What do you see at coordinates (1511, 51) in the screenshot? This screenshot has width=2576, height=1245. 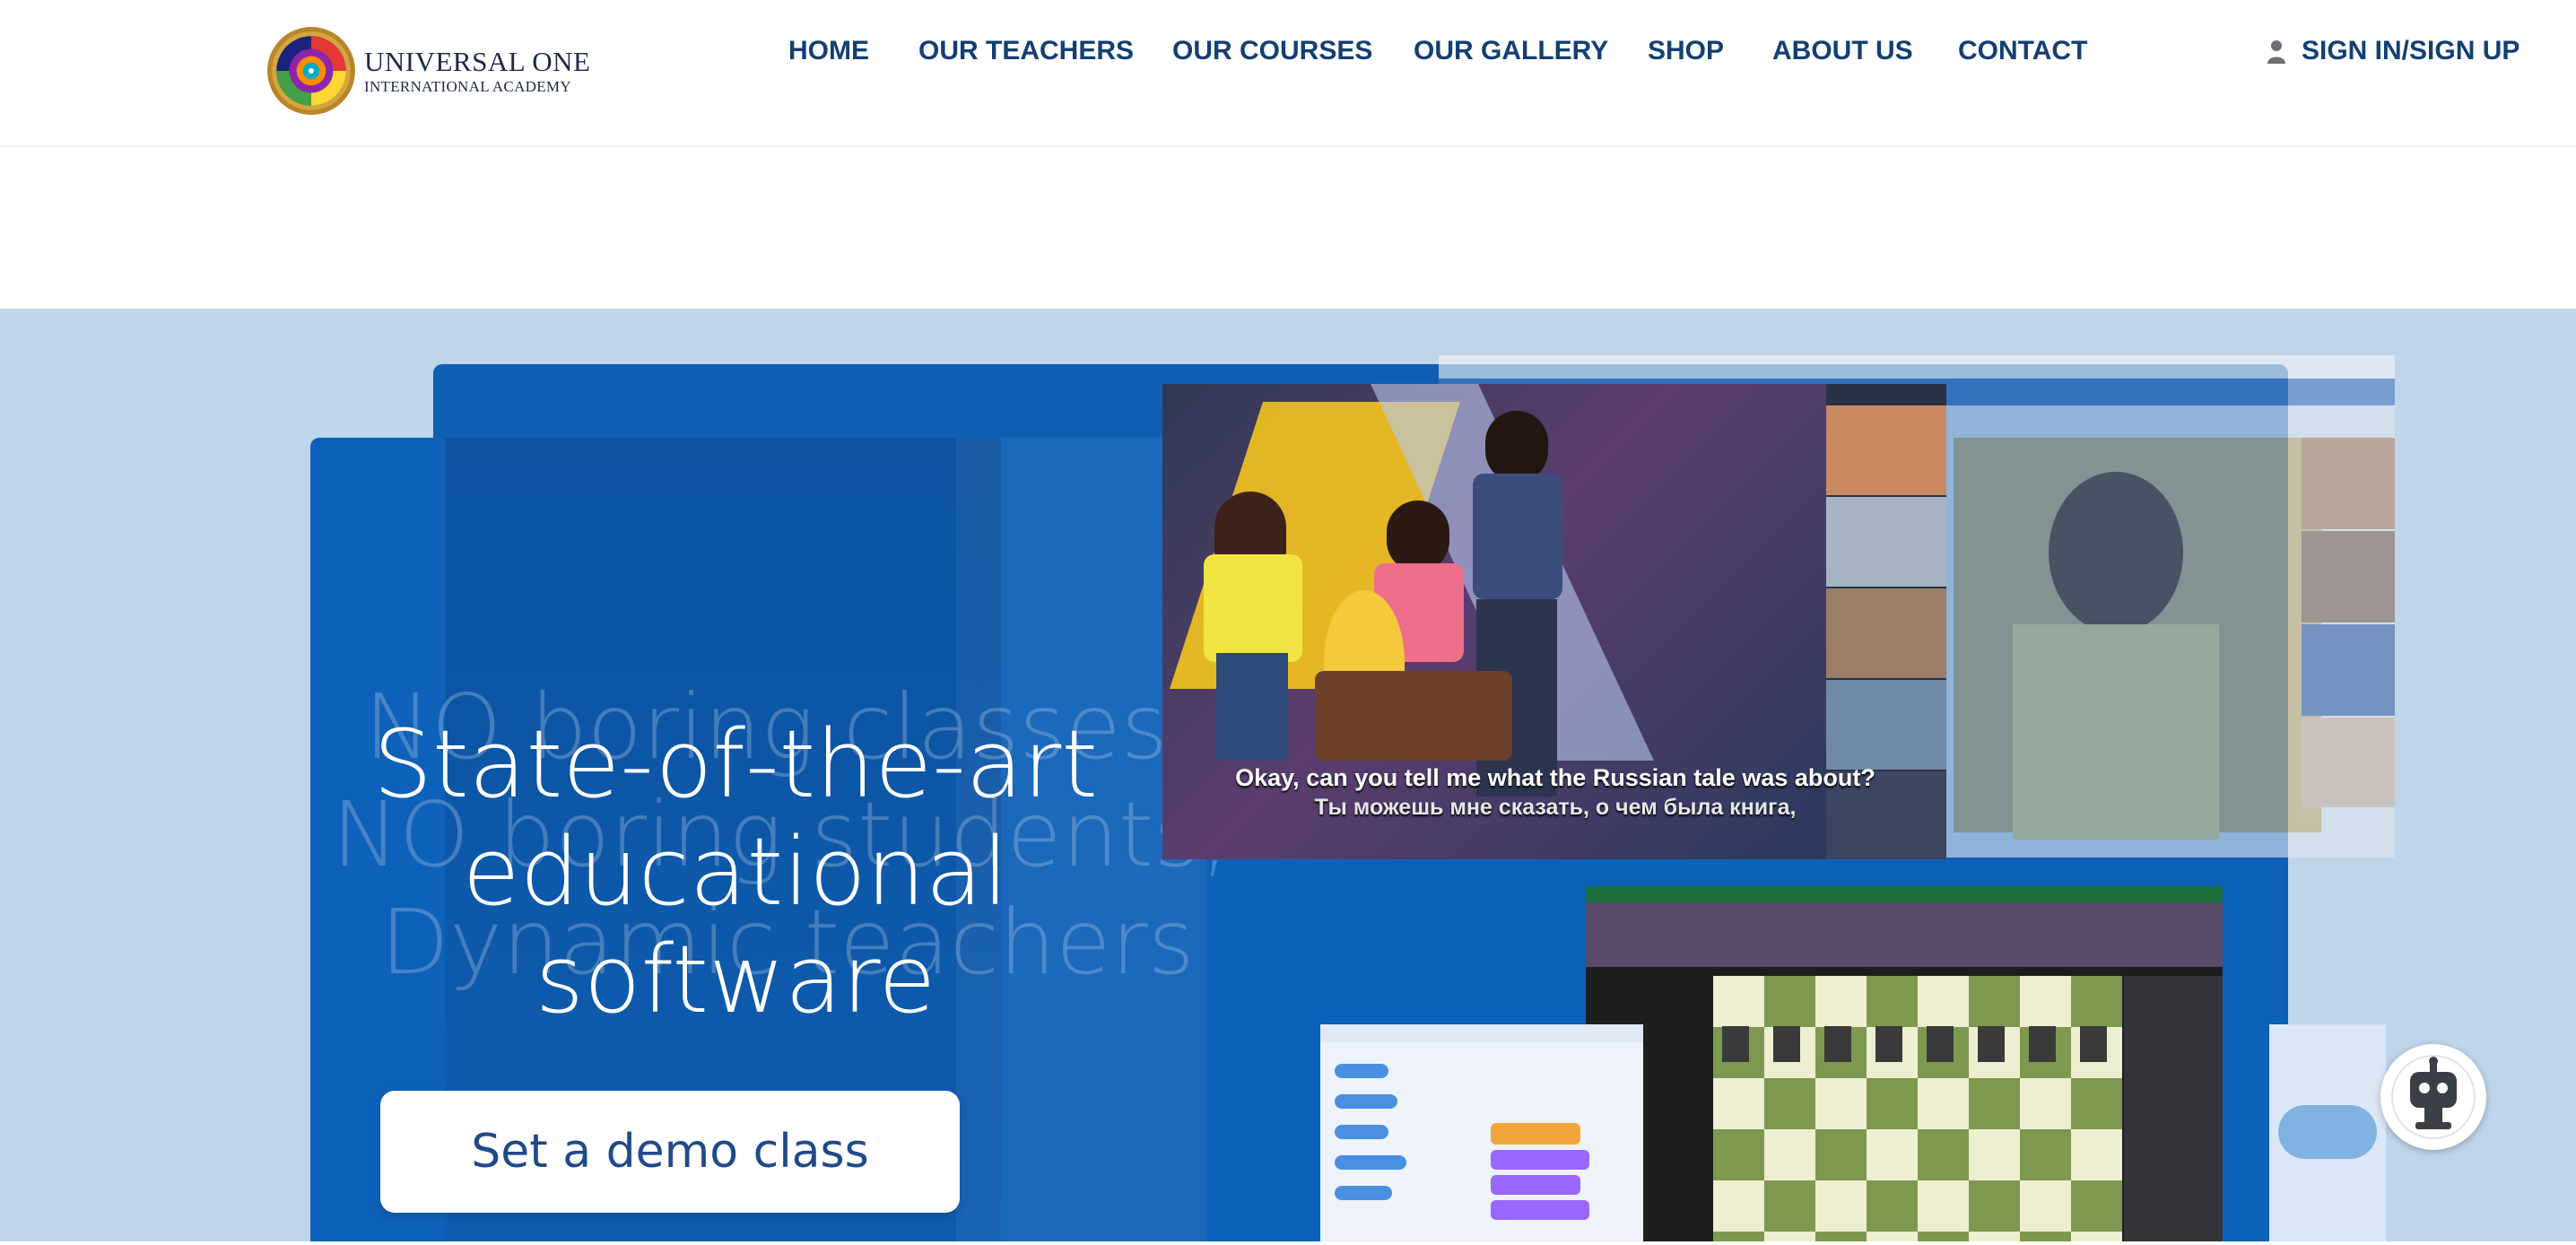 I see `nav-our-gallery: OUR GALLERY` at bounding box center [1511, 51].